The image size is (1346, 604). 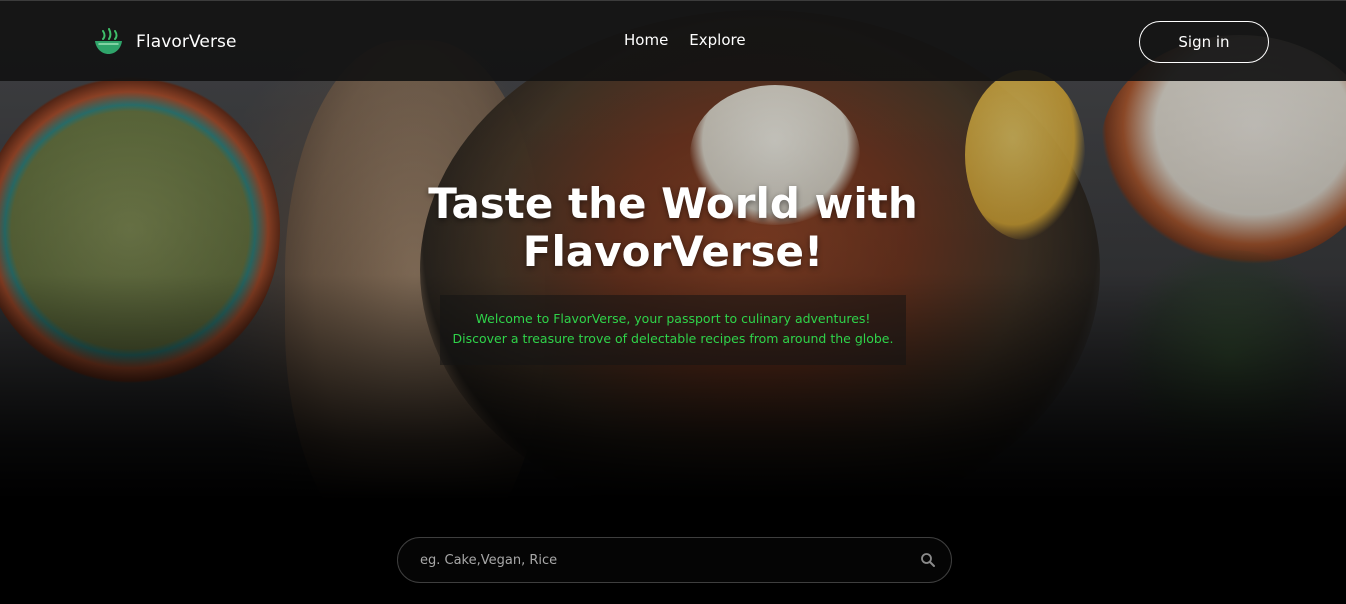 I want to click on navbar: FlavorVerse Home Explore Sign in, so click(x=673, y=40).